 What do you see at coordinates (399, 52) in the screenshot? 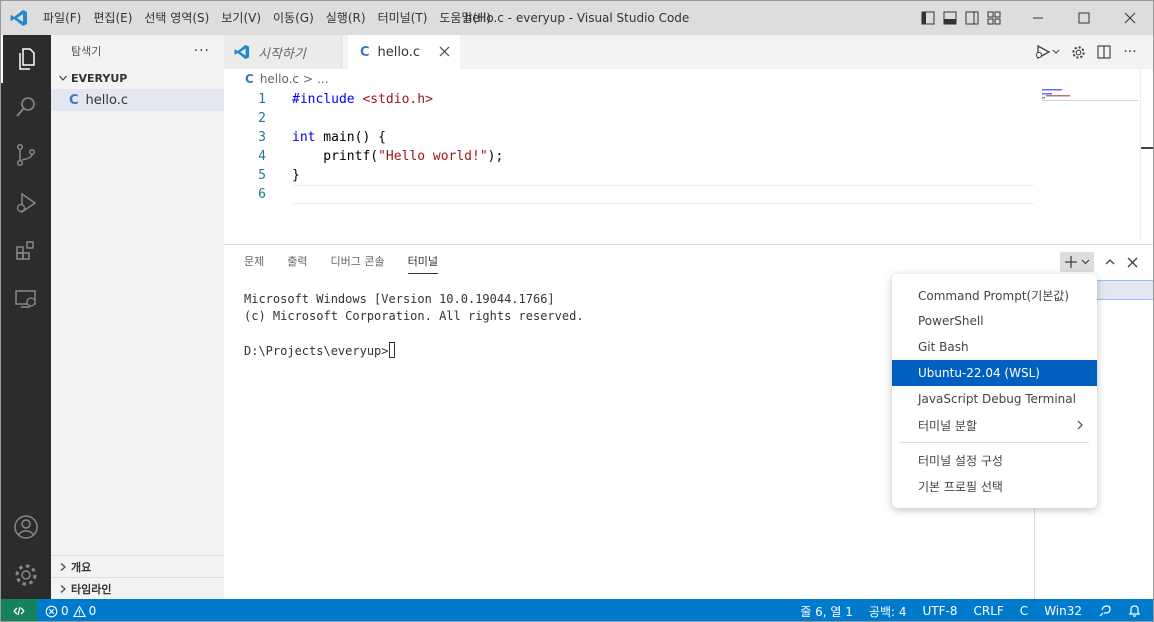
I see `tab-hello-c-label: hello.c` at bounding box center [399, 52].